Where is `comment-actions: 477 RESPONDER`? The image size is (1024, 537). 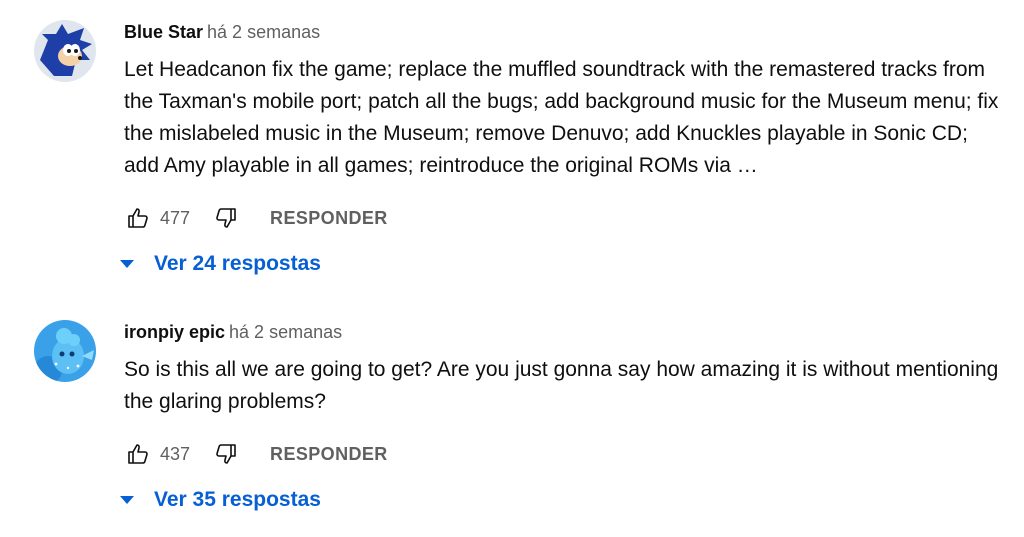
comment-actions: 477 RESPONDER is located at coordinates (564, 218).